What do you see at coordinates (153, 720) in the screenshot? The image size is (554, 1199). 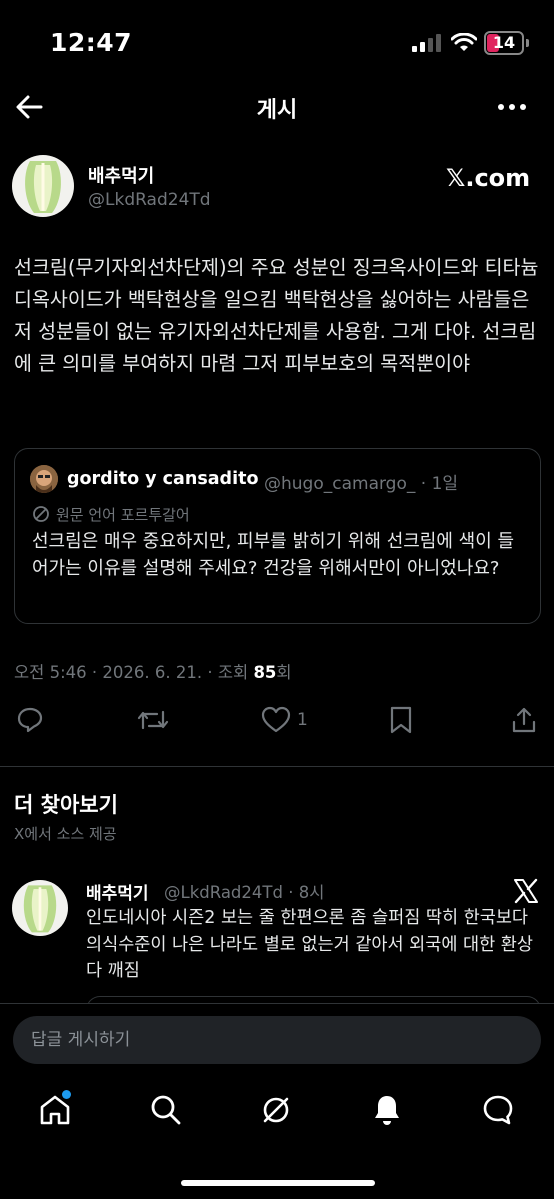 I see `retweet-icon` at bounding box center [153, 720].